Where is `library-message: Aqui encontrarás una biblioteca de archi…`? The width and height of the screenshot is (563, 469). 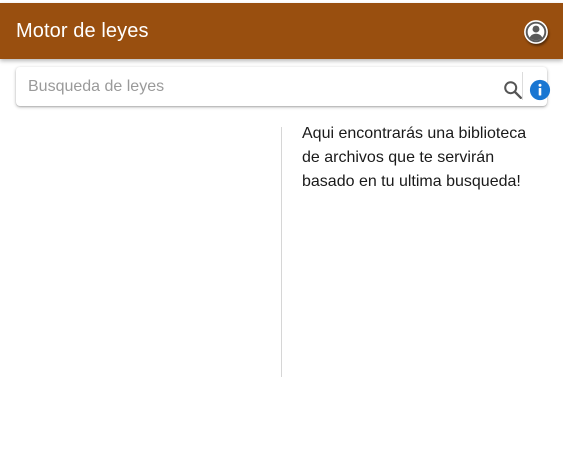
library-message: Aqui encontrarás una biblioteca de archi… is located at coordinates (414, 157).